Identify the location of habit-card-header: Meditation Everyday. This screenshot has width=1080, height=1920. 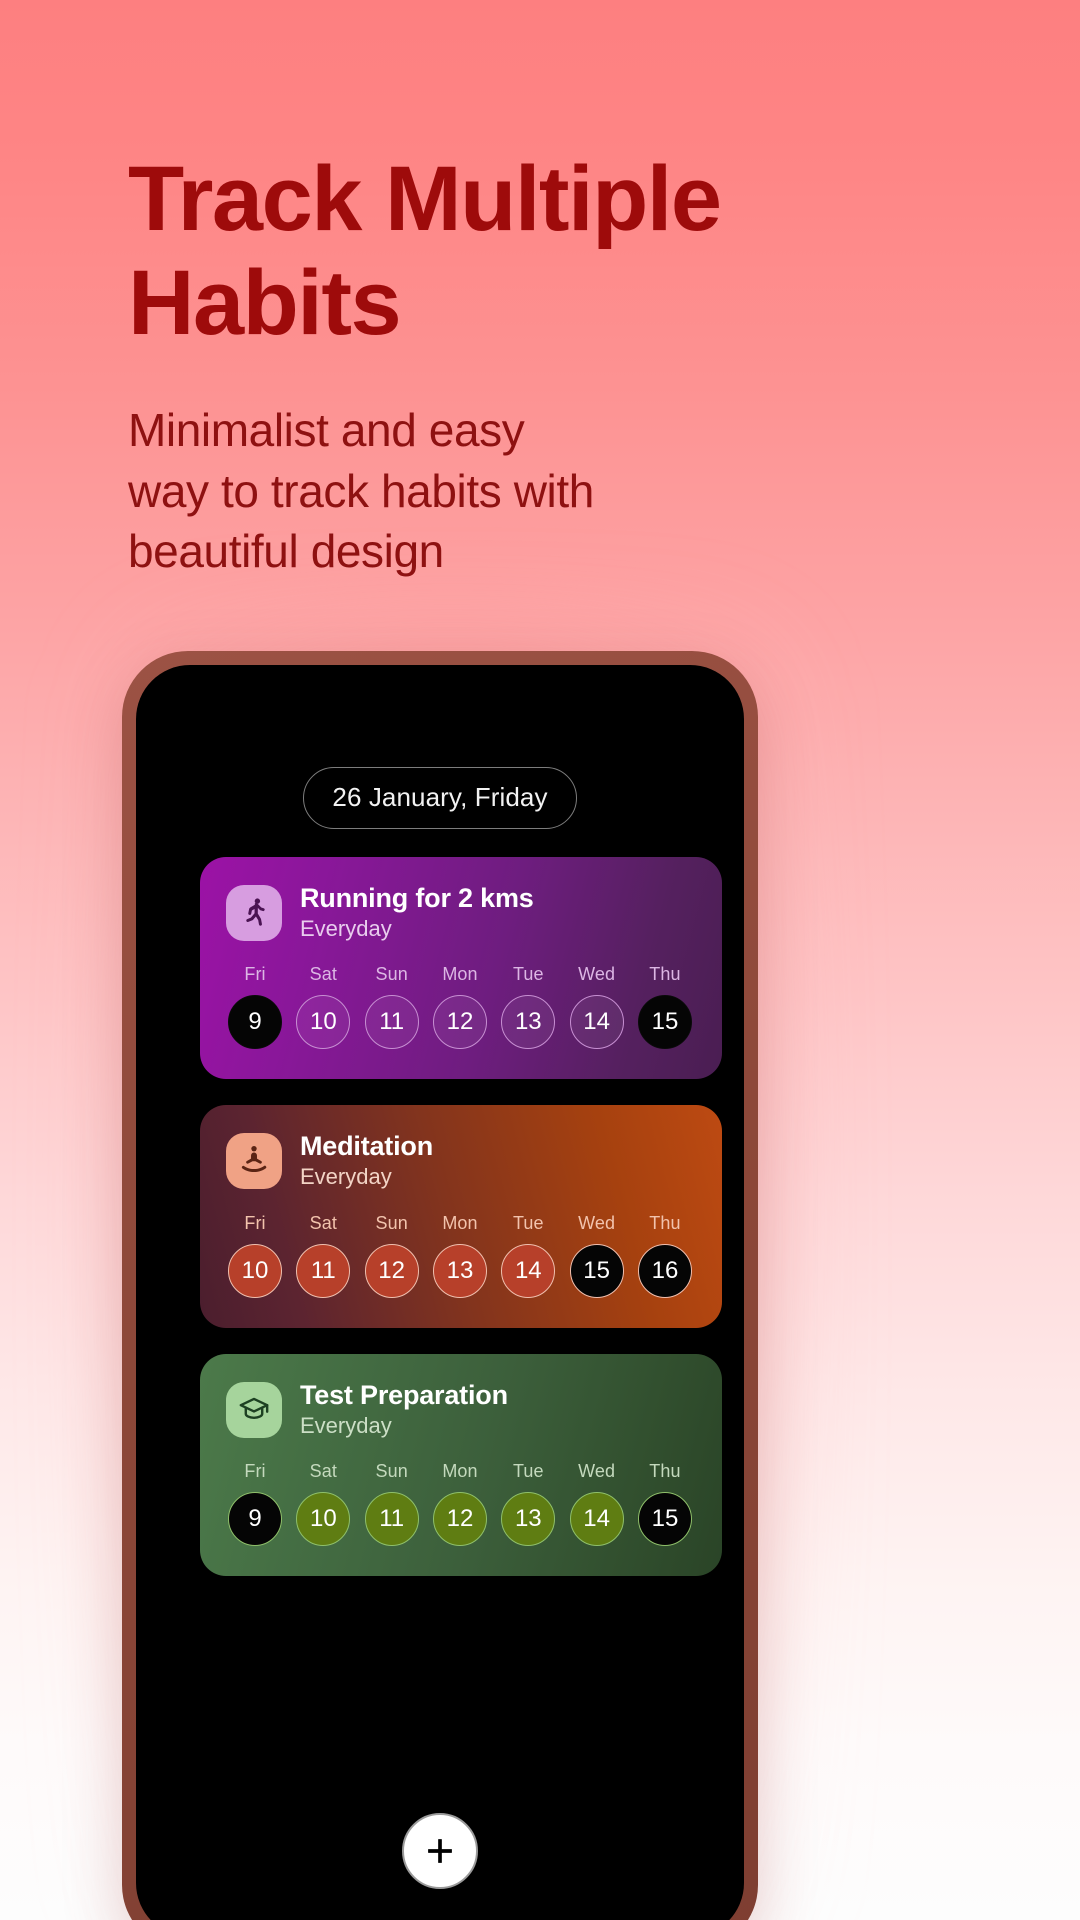
(461, 1160).